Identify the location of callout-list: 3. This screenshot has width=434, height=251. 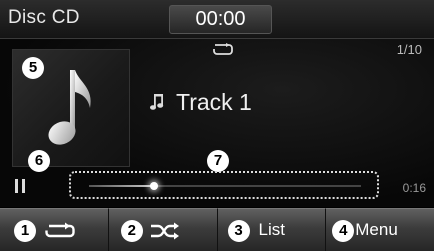
(238, 231).